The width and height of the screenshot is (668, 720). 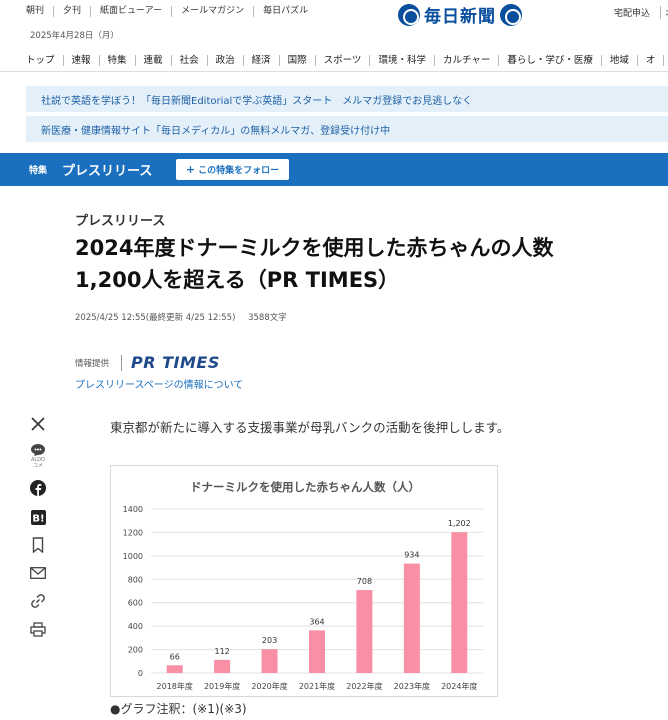 What do you see at coordinates (237, 280) in the screenshot?
I see `headline-line-2: 1,200人を超える（PR TIMES）` at bounding box center [237, 280].